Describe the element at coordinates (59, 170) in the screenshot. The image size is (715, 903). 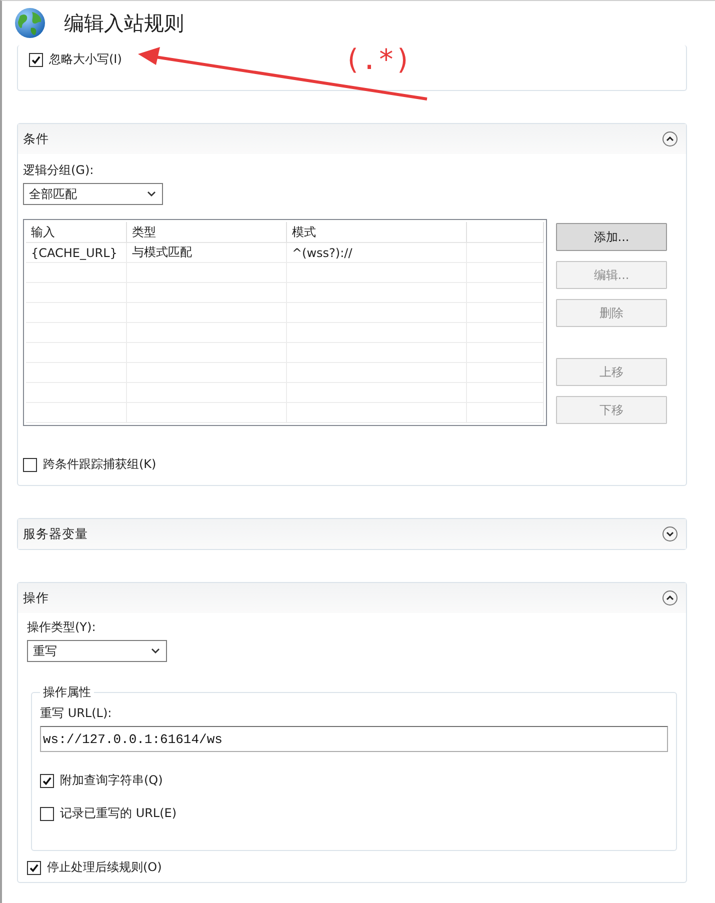
I see `field-label: 逻辑分组(G):` at that location.